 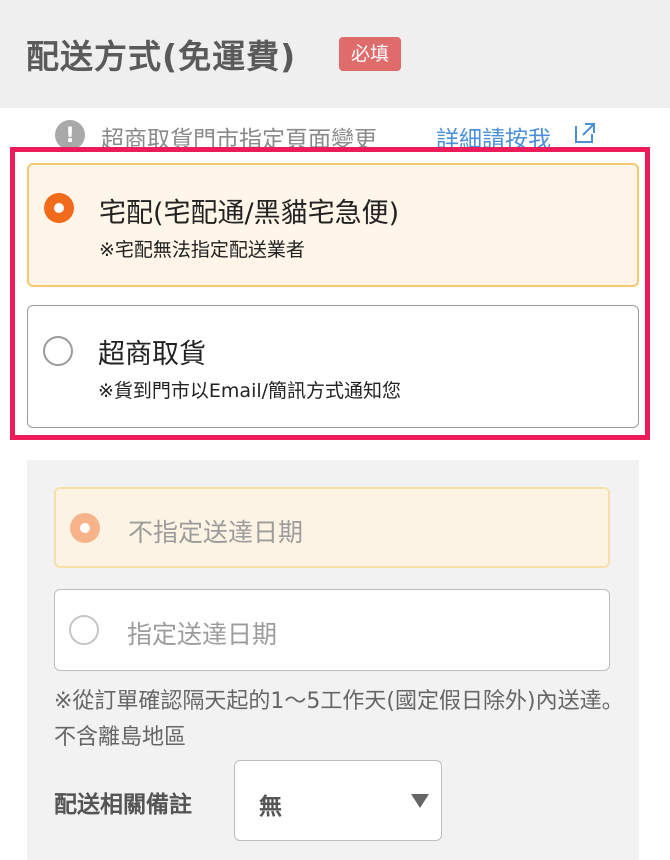 I want to click on shipping-option-label: 宅配(宅配通/黑貓宅急便), so click(x=249, y=213).